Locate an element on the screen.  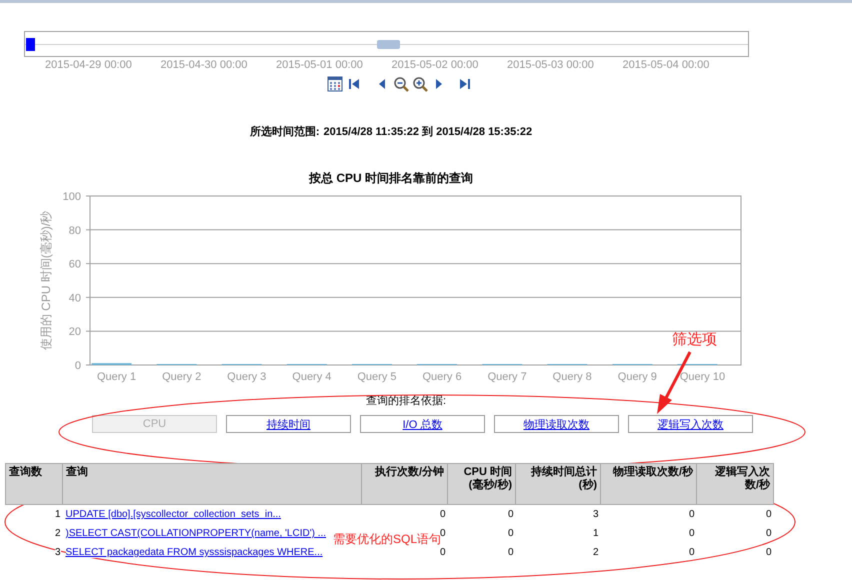
rank-option-button: 逻辑写入次数 is located at coordinates (690, 424).